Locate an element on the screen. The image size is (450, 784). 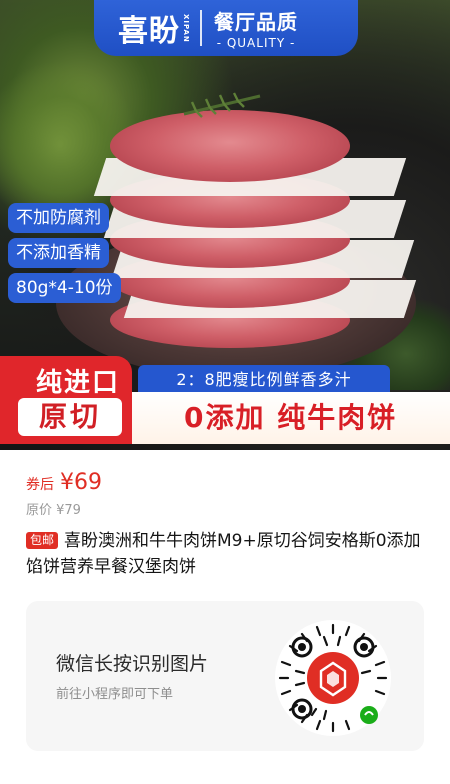
card-title: 微信长按识别图片 is located at coordinates (132, 664).